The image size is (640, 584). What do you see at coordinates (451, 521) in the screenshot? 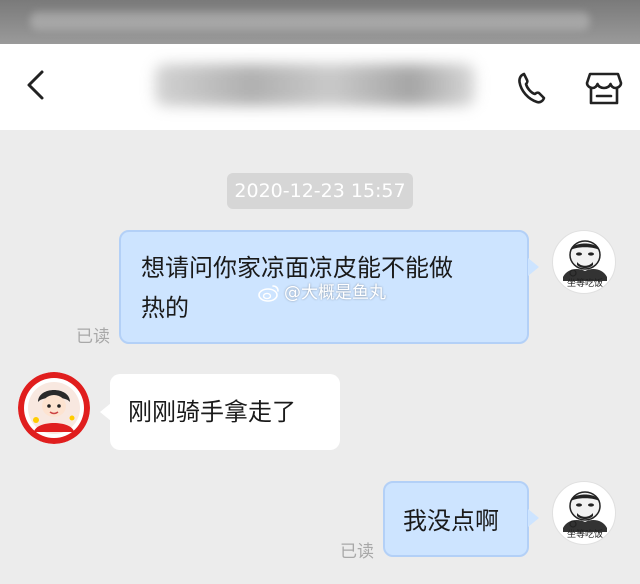
I see `message-text: 我没点啊` at bounding box center [451, 521].